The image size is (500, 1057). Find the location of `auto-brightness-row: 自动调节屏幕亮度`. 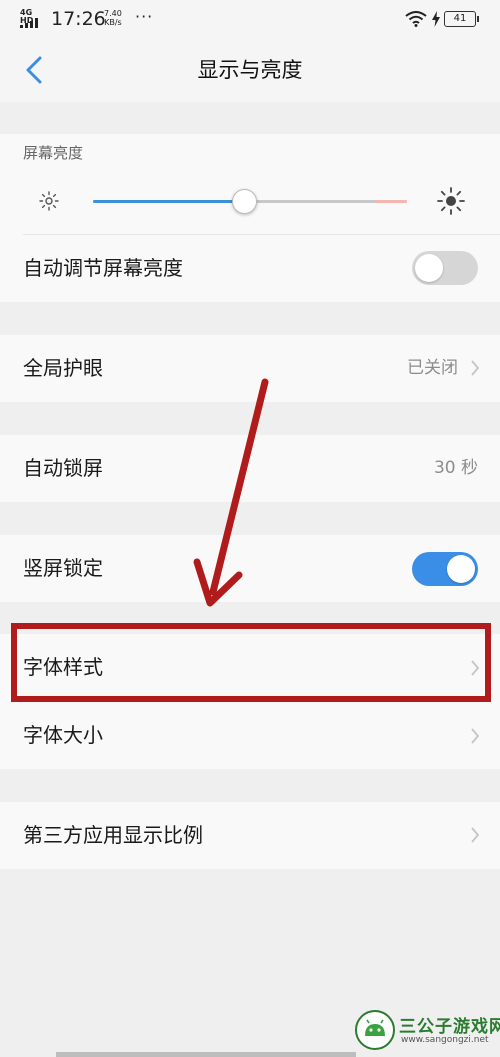

auto-brightness-row: 自动调节屏幕亮度 is located at coordinates (250, 268).